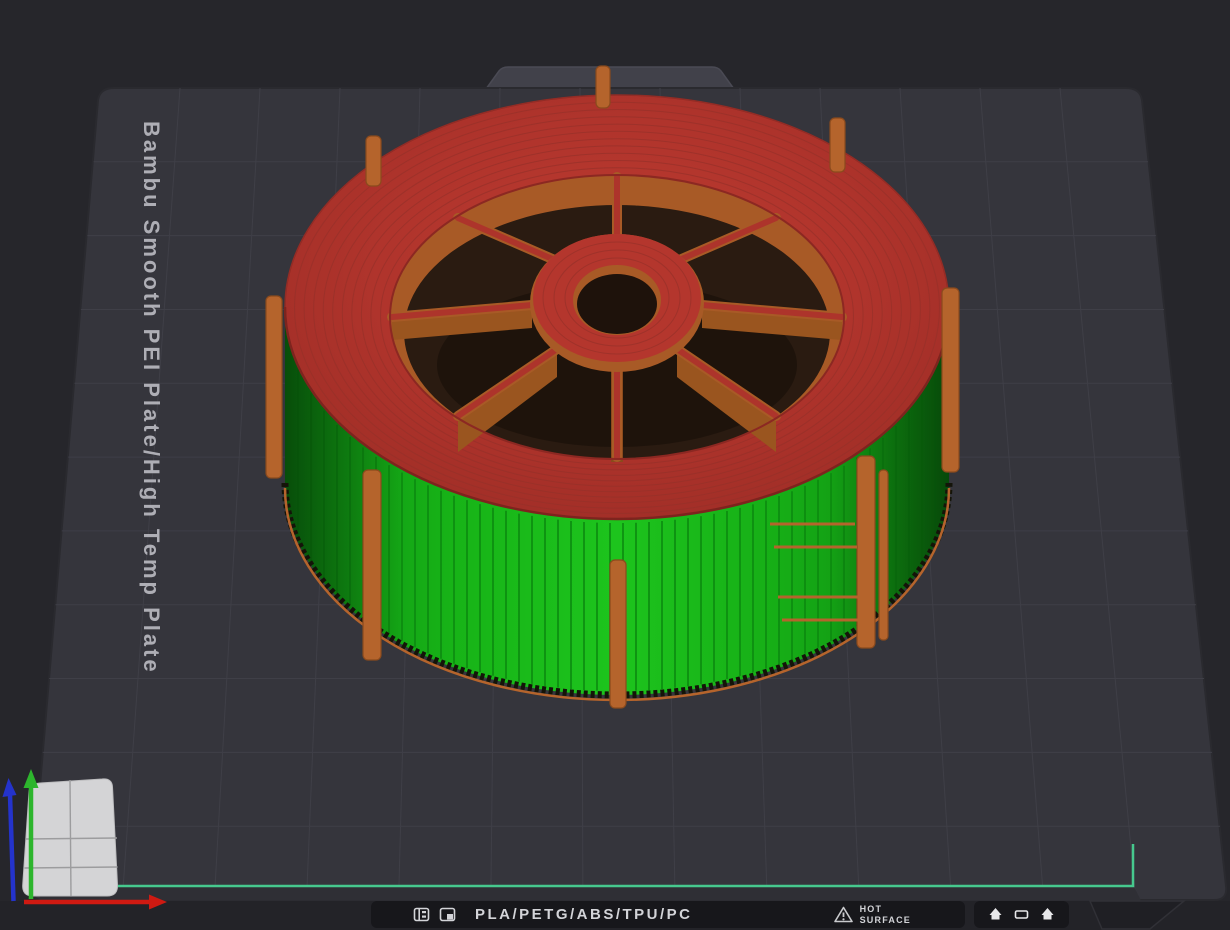 The width and height of the screenshot is (1230, 930). I want to click on plate-front-bevel, so click(589, 894).